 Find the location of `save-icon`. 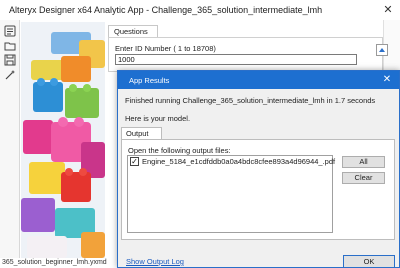

save-icon is located at coordinates (10, 60).